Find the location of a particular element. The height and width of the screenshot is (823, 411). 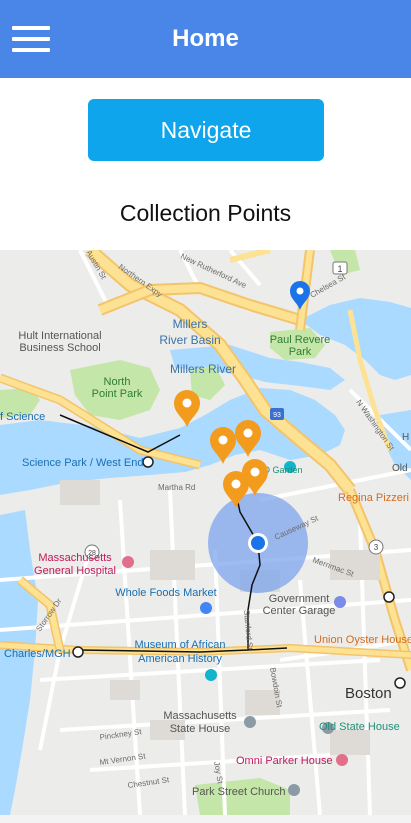

state-house-label-2: State House is located at coordinates (200, 729).